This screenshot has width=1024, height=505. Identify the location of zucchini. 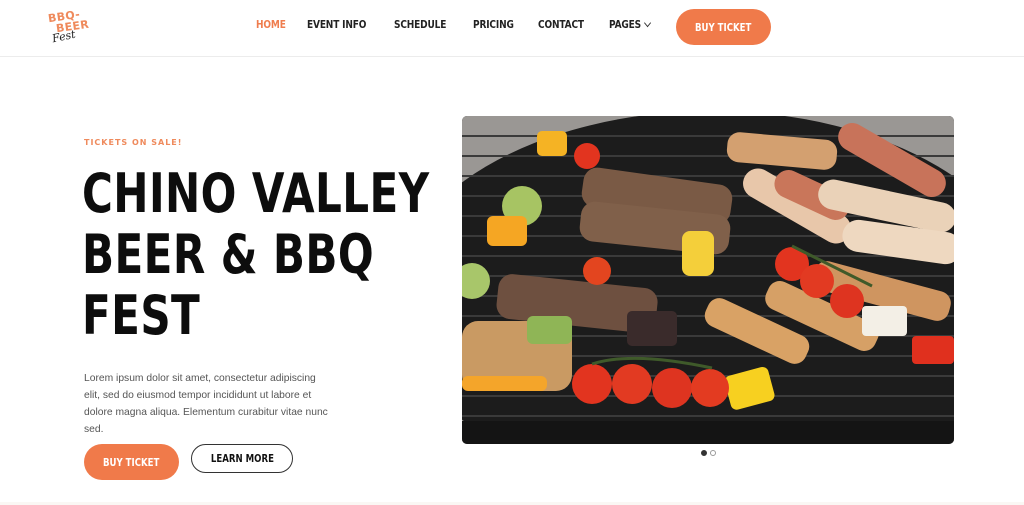
(549, 330).